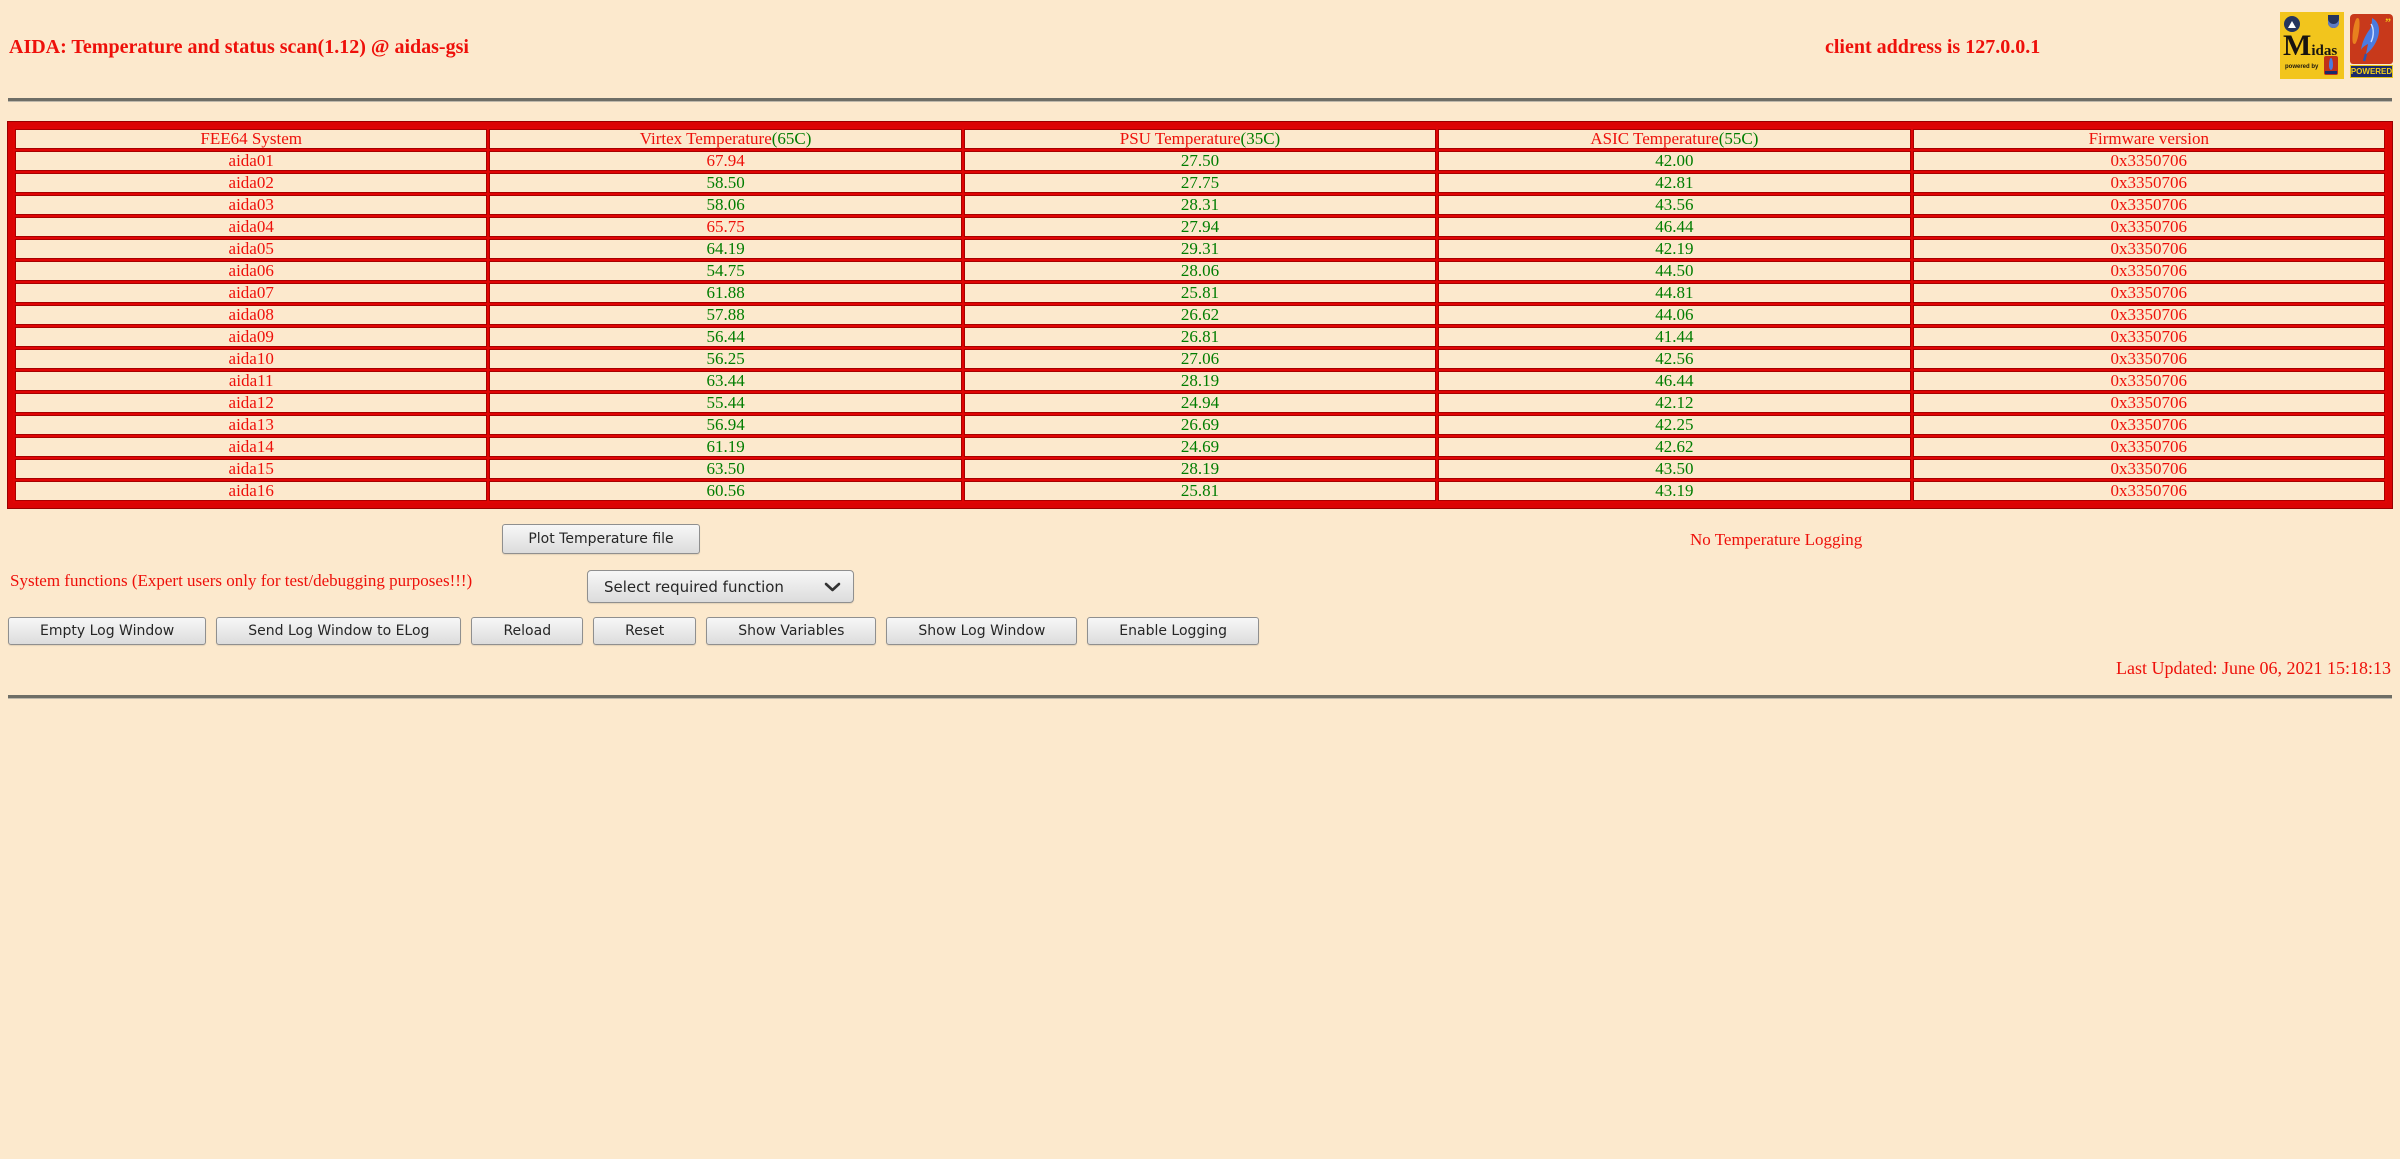 The image size is (2400, 1159). What do you see at coordinates (2333, 21) in the screenshot?
I see `midas-shield-icon` at bounding box center [2333, 21].